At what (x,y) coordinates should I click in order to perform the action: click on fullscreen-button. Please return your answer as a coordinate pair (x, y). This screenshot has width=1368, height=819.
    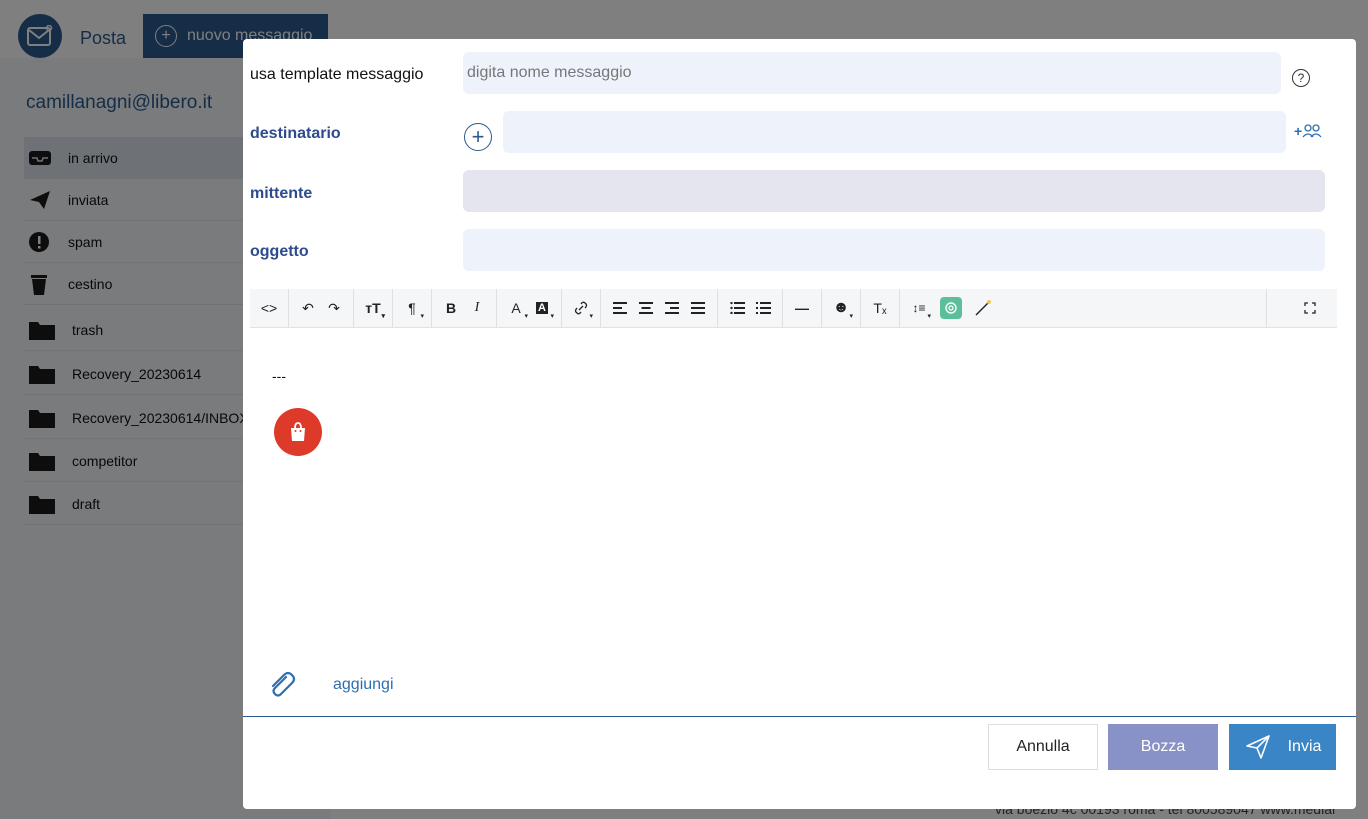
    Looking at the image, I should click on (1310, 308).